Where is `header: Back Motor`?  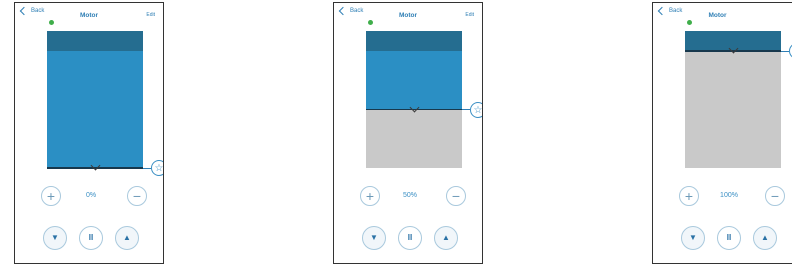 header: Back Motor is located at coordinates (722, 14).